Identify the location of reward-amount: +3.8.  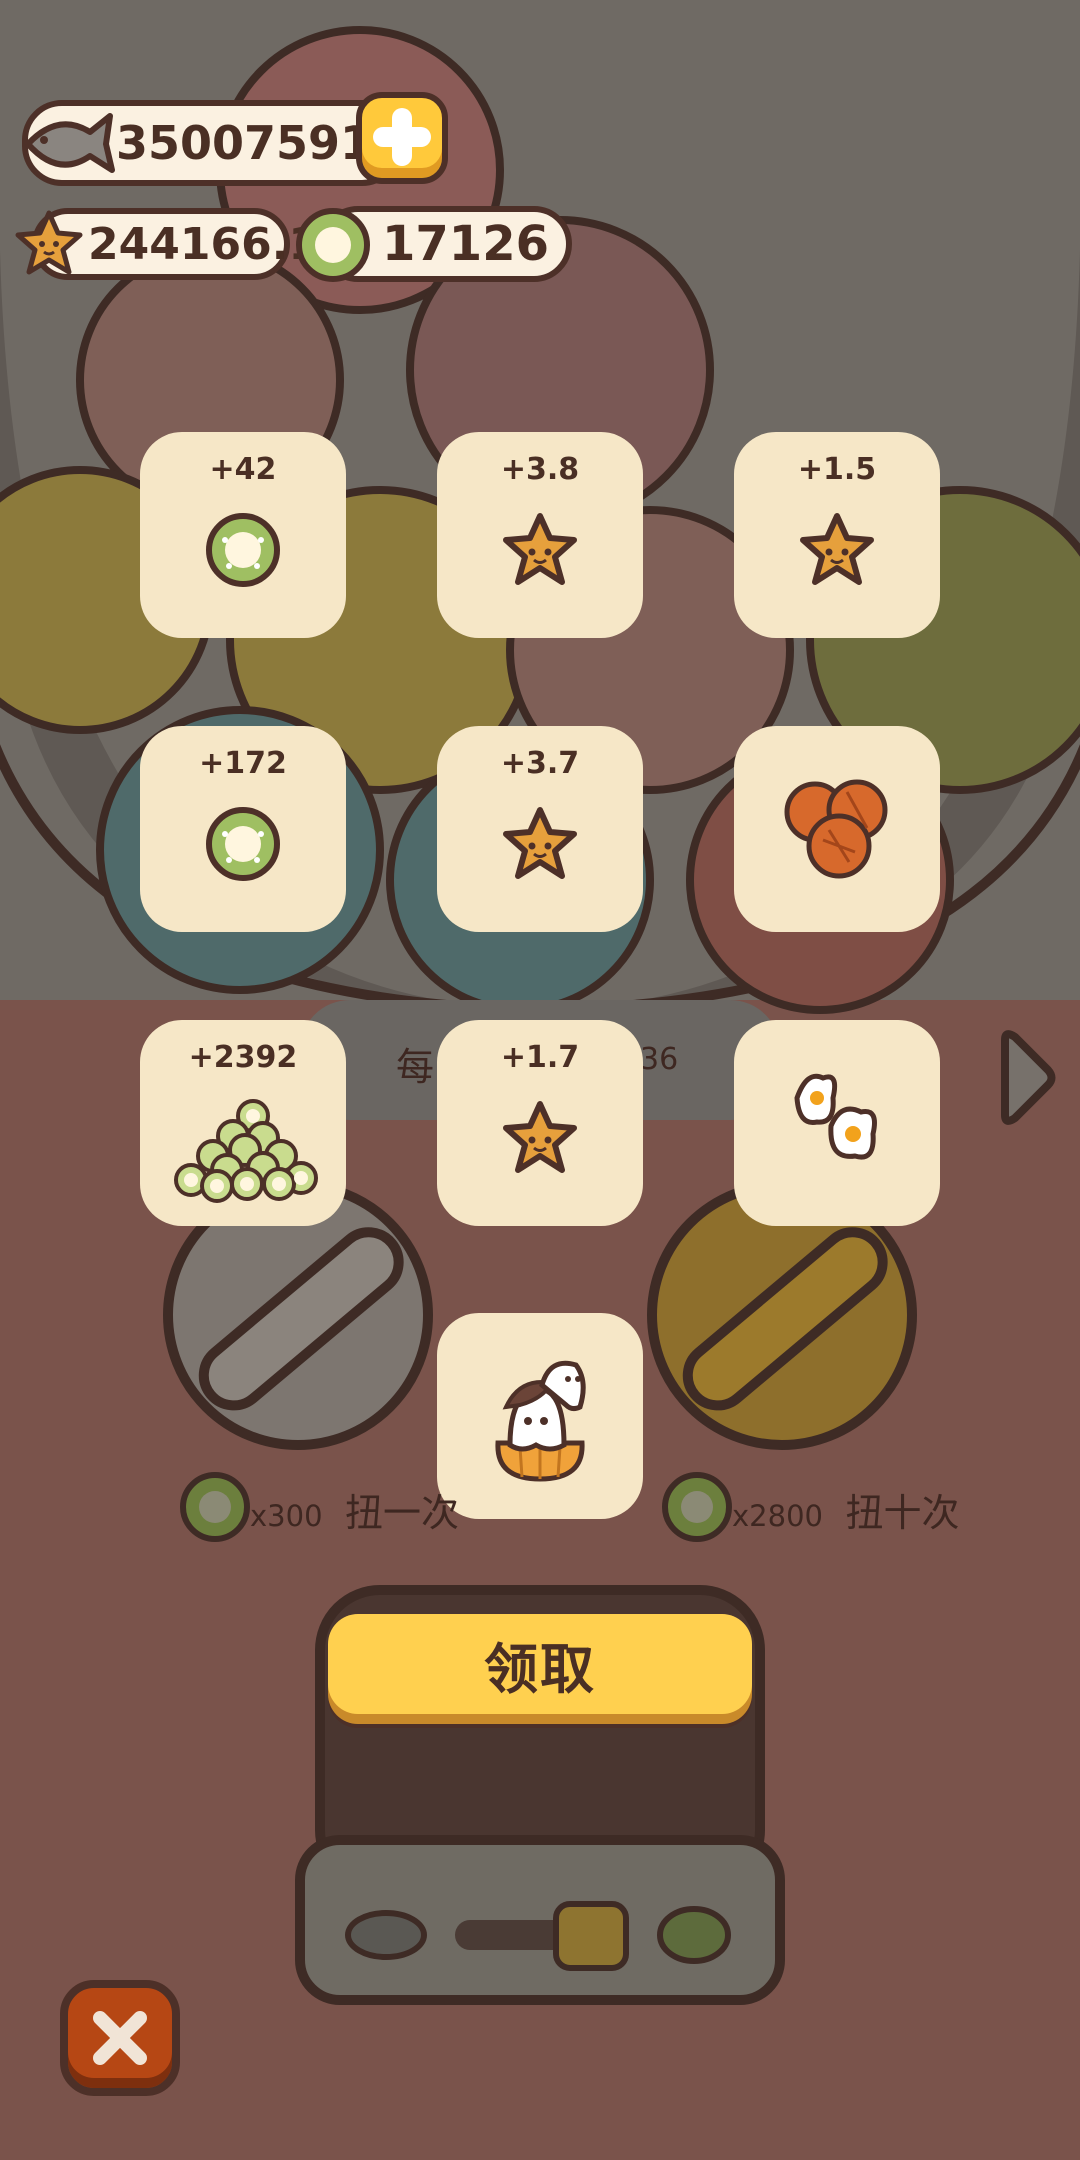
(540, 469).